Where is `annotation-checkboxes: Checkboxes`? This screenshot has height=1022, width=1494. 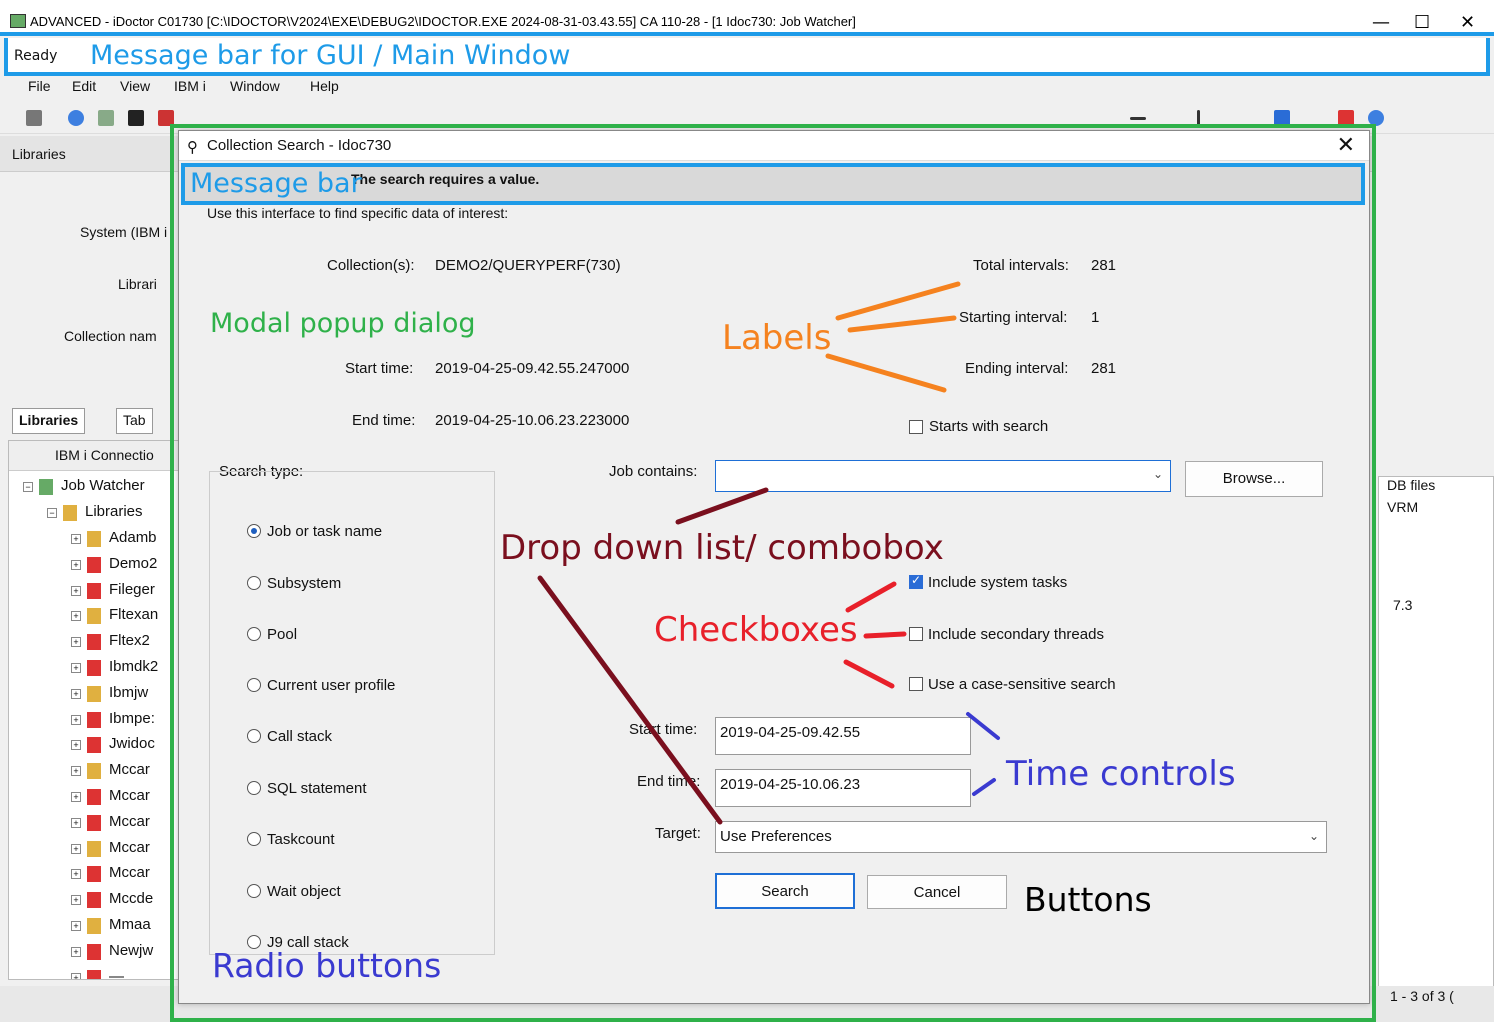 annotation-checkboxes: Checkboxes is located at coordinates (756, 630).